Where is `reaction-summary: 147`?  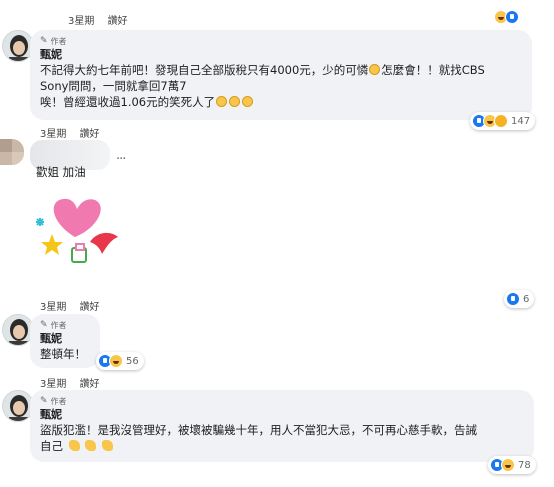 reaction-summary: 147 is located at coordinates (503, 121).